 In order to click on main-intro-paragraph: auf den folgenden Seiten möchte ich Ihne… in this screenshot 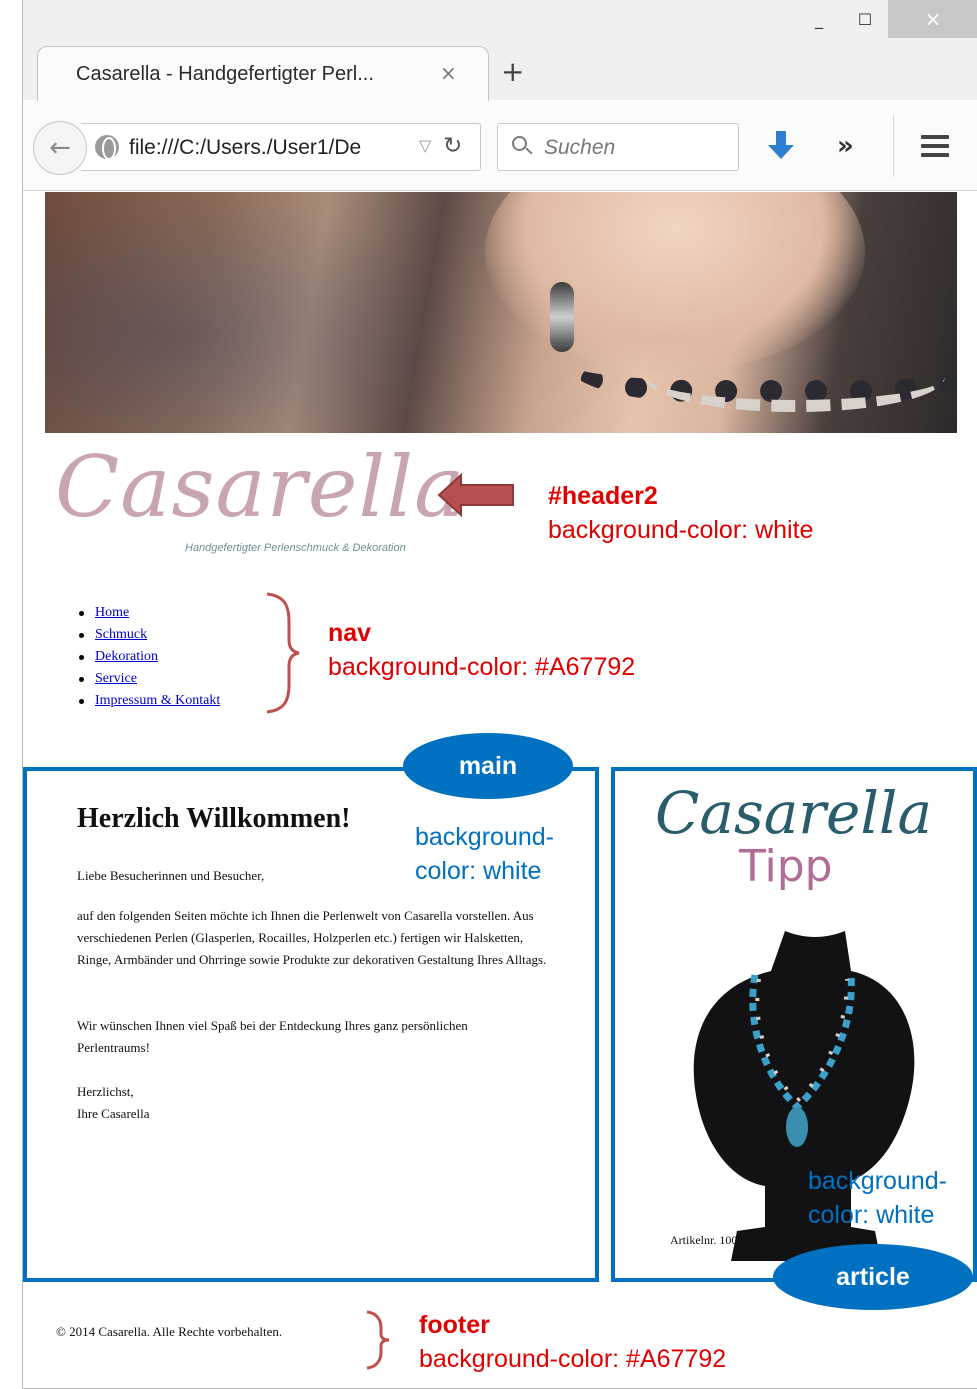, I will do `click(312, 937)`.